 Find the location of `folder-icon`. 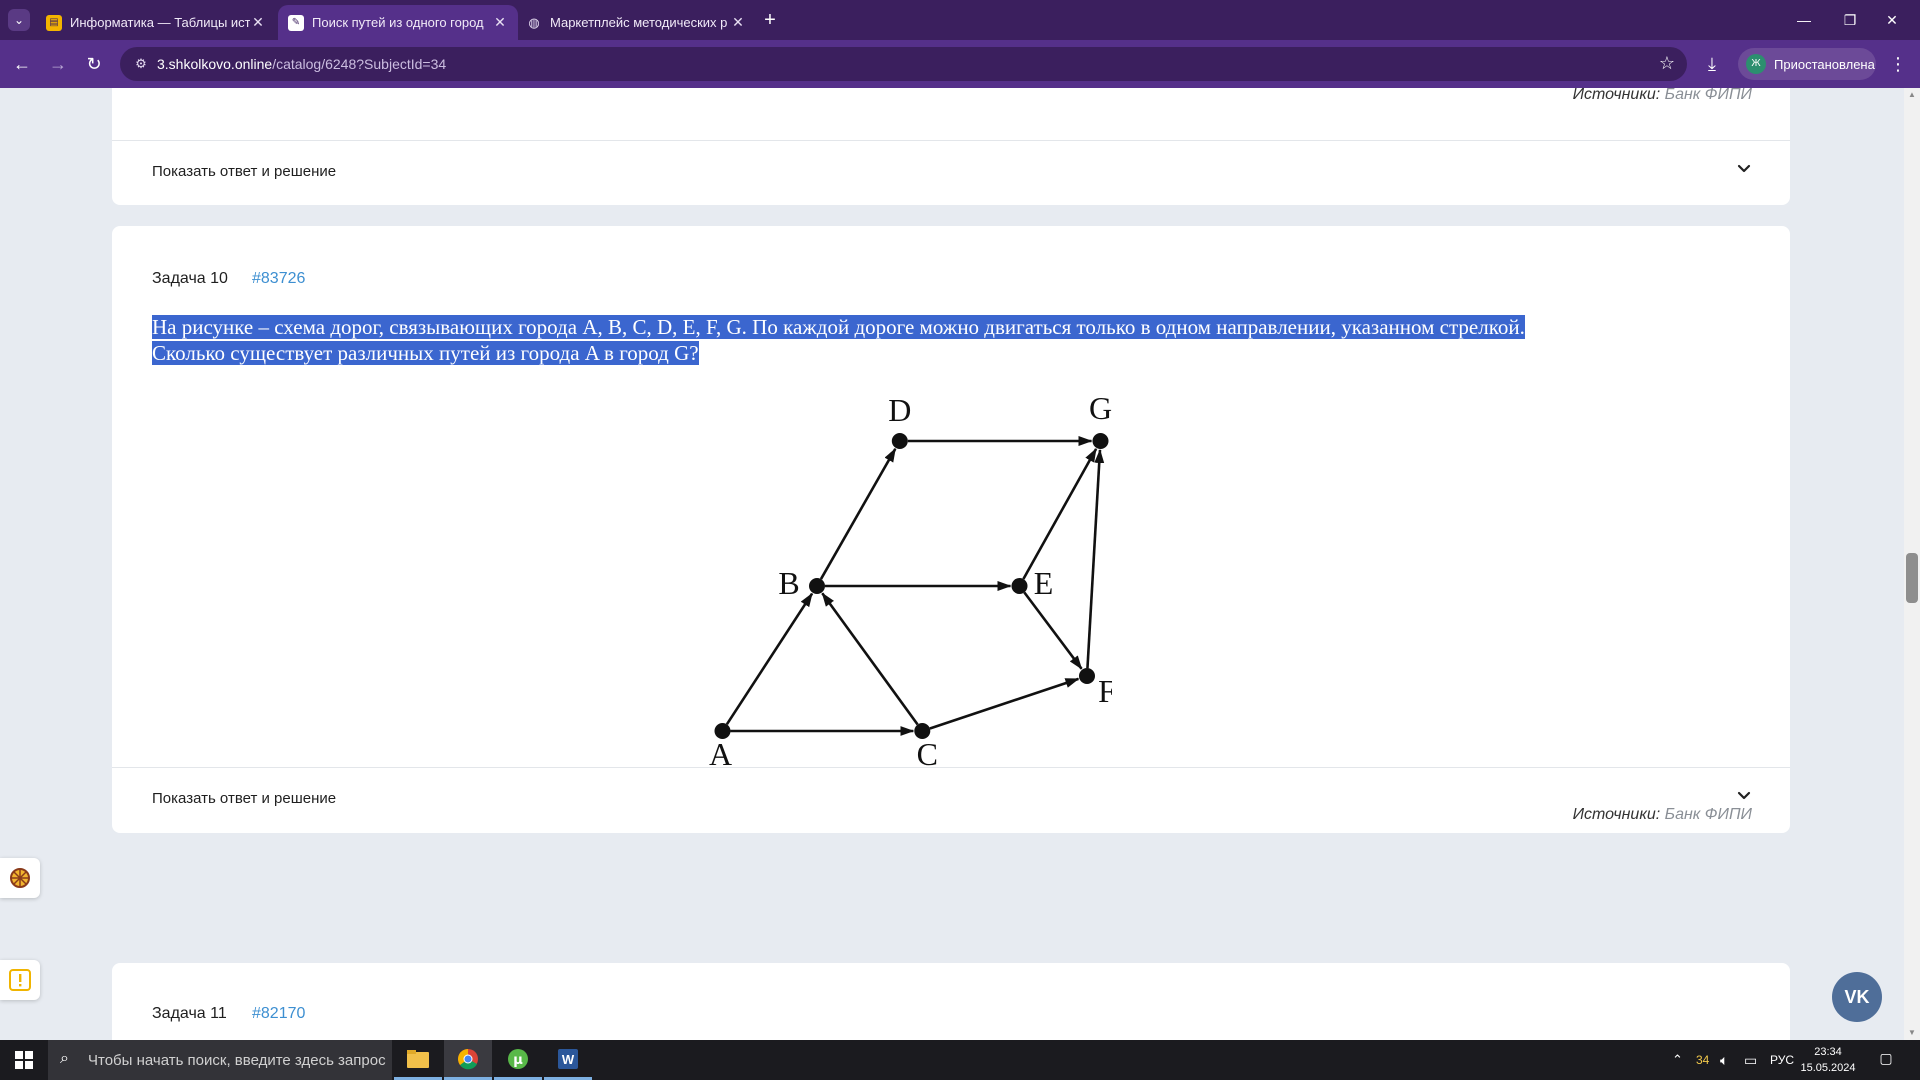

folder-icon is located at coordinates (418, 1058).